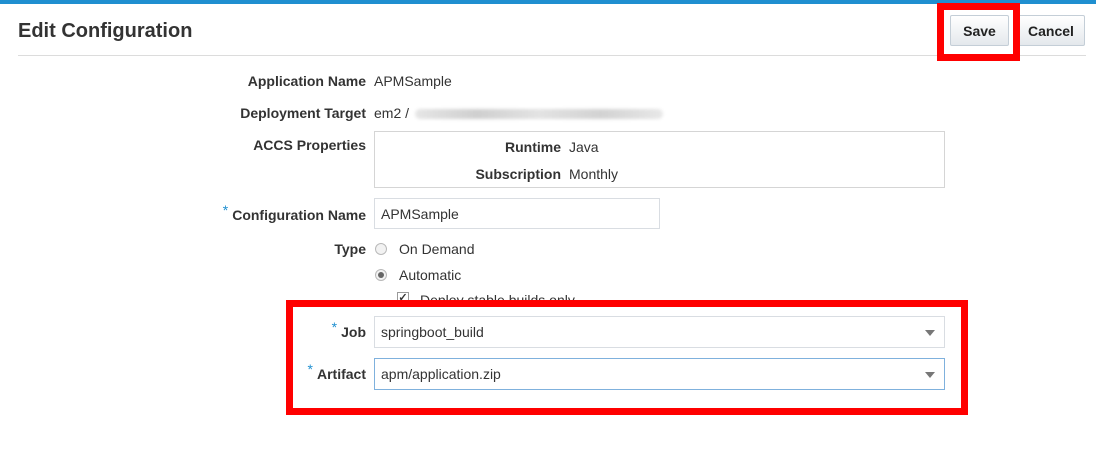 This screenshot has height=459, width=1096. What do you see at coordinates (303, 113) in the screenshot?
I see `deployment-target-label: Deployment Target` at bounding box center [303, 113].